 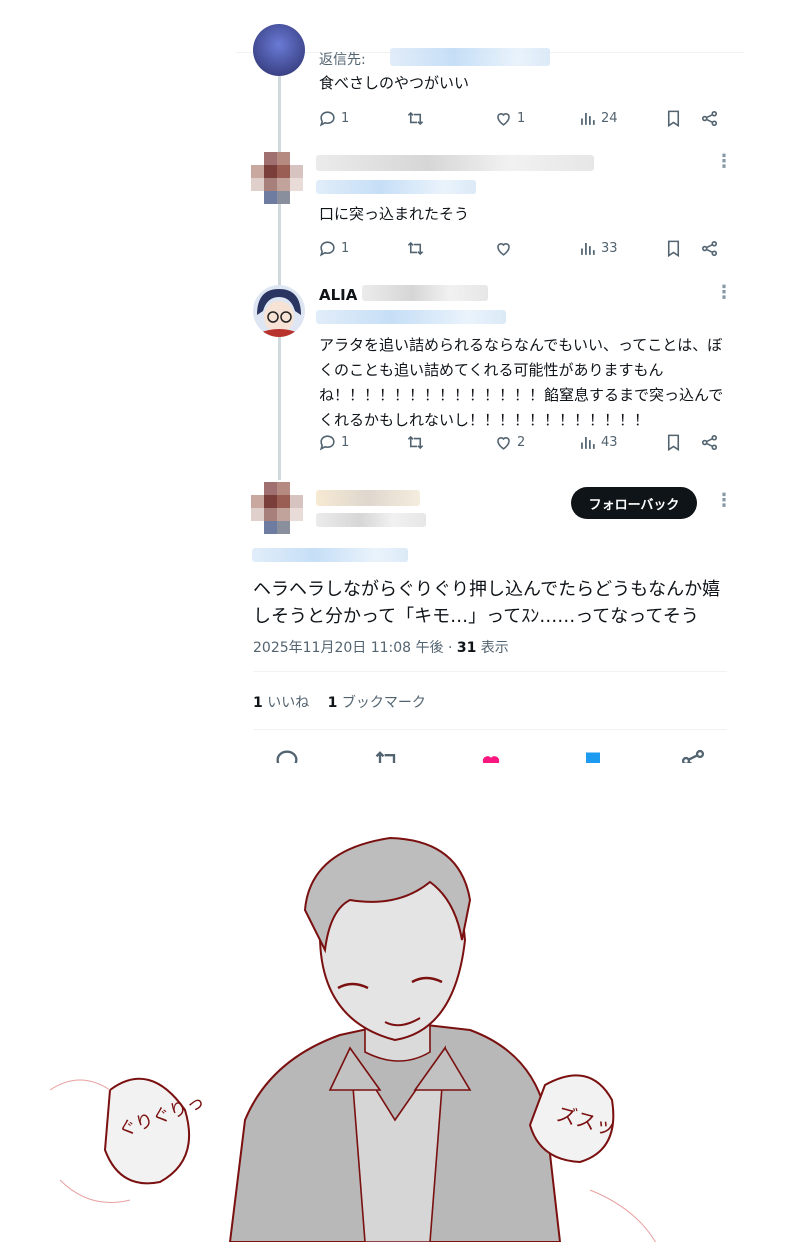 I want to click on bookmark-filled-icon, so click(x=593, y=756).